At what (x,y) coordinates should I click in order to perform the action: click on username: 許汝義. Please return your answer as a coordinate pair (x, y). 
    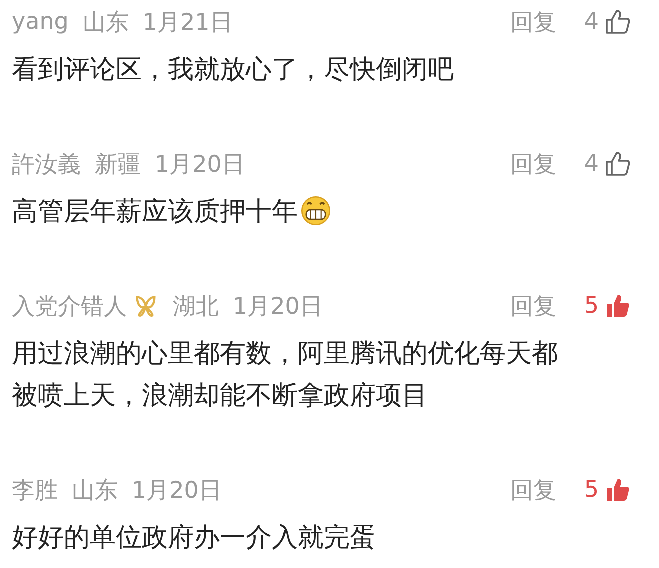
    Looking at the image, I should click on (46, 164).